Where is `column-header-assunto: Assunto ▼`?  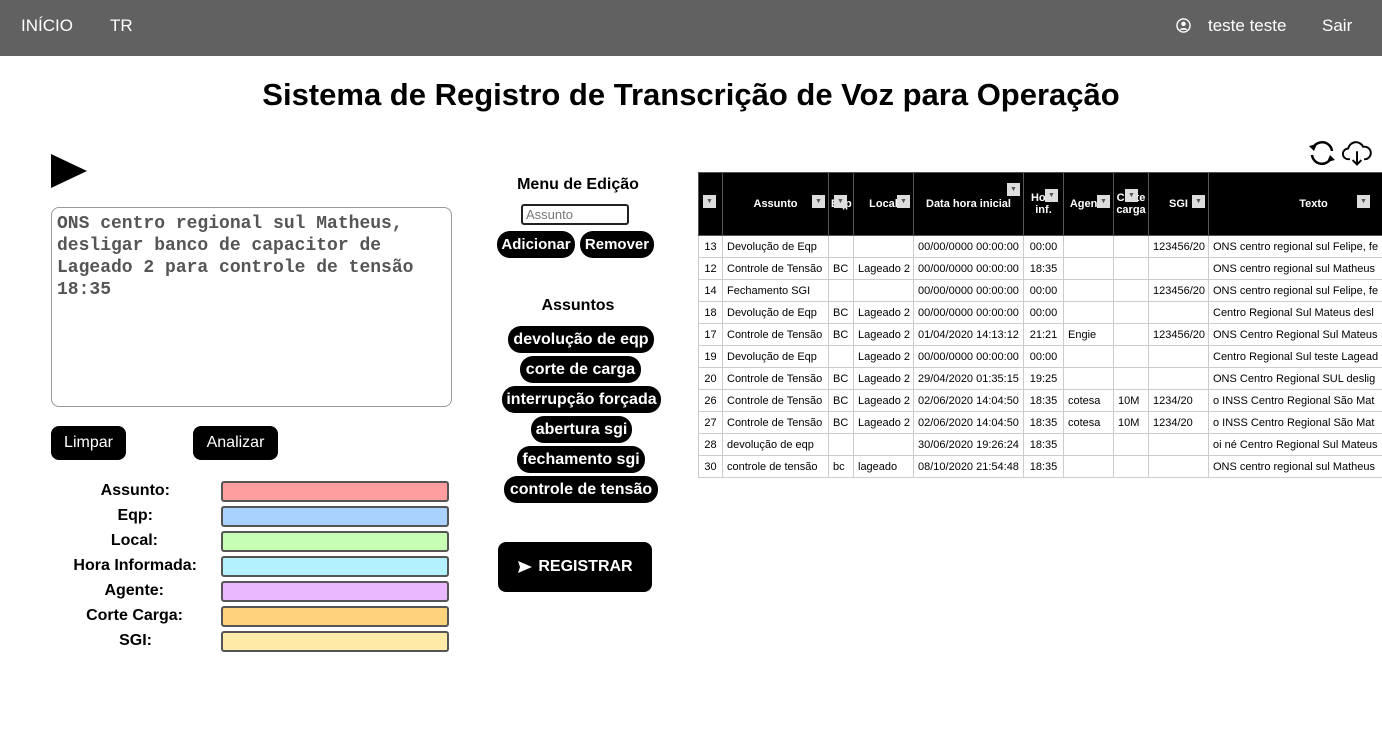
column-header-assunto: Assunto ▼ is located at coordinates (775, 204).